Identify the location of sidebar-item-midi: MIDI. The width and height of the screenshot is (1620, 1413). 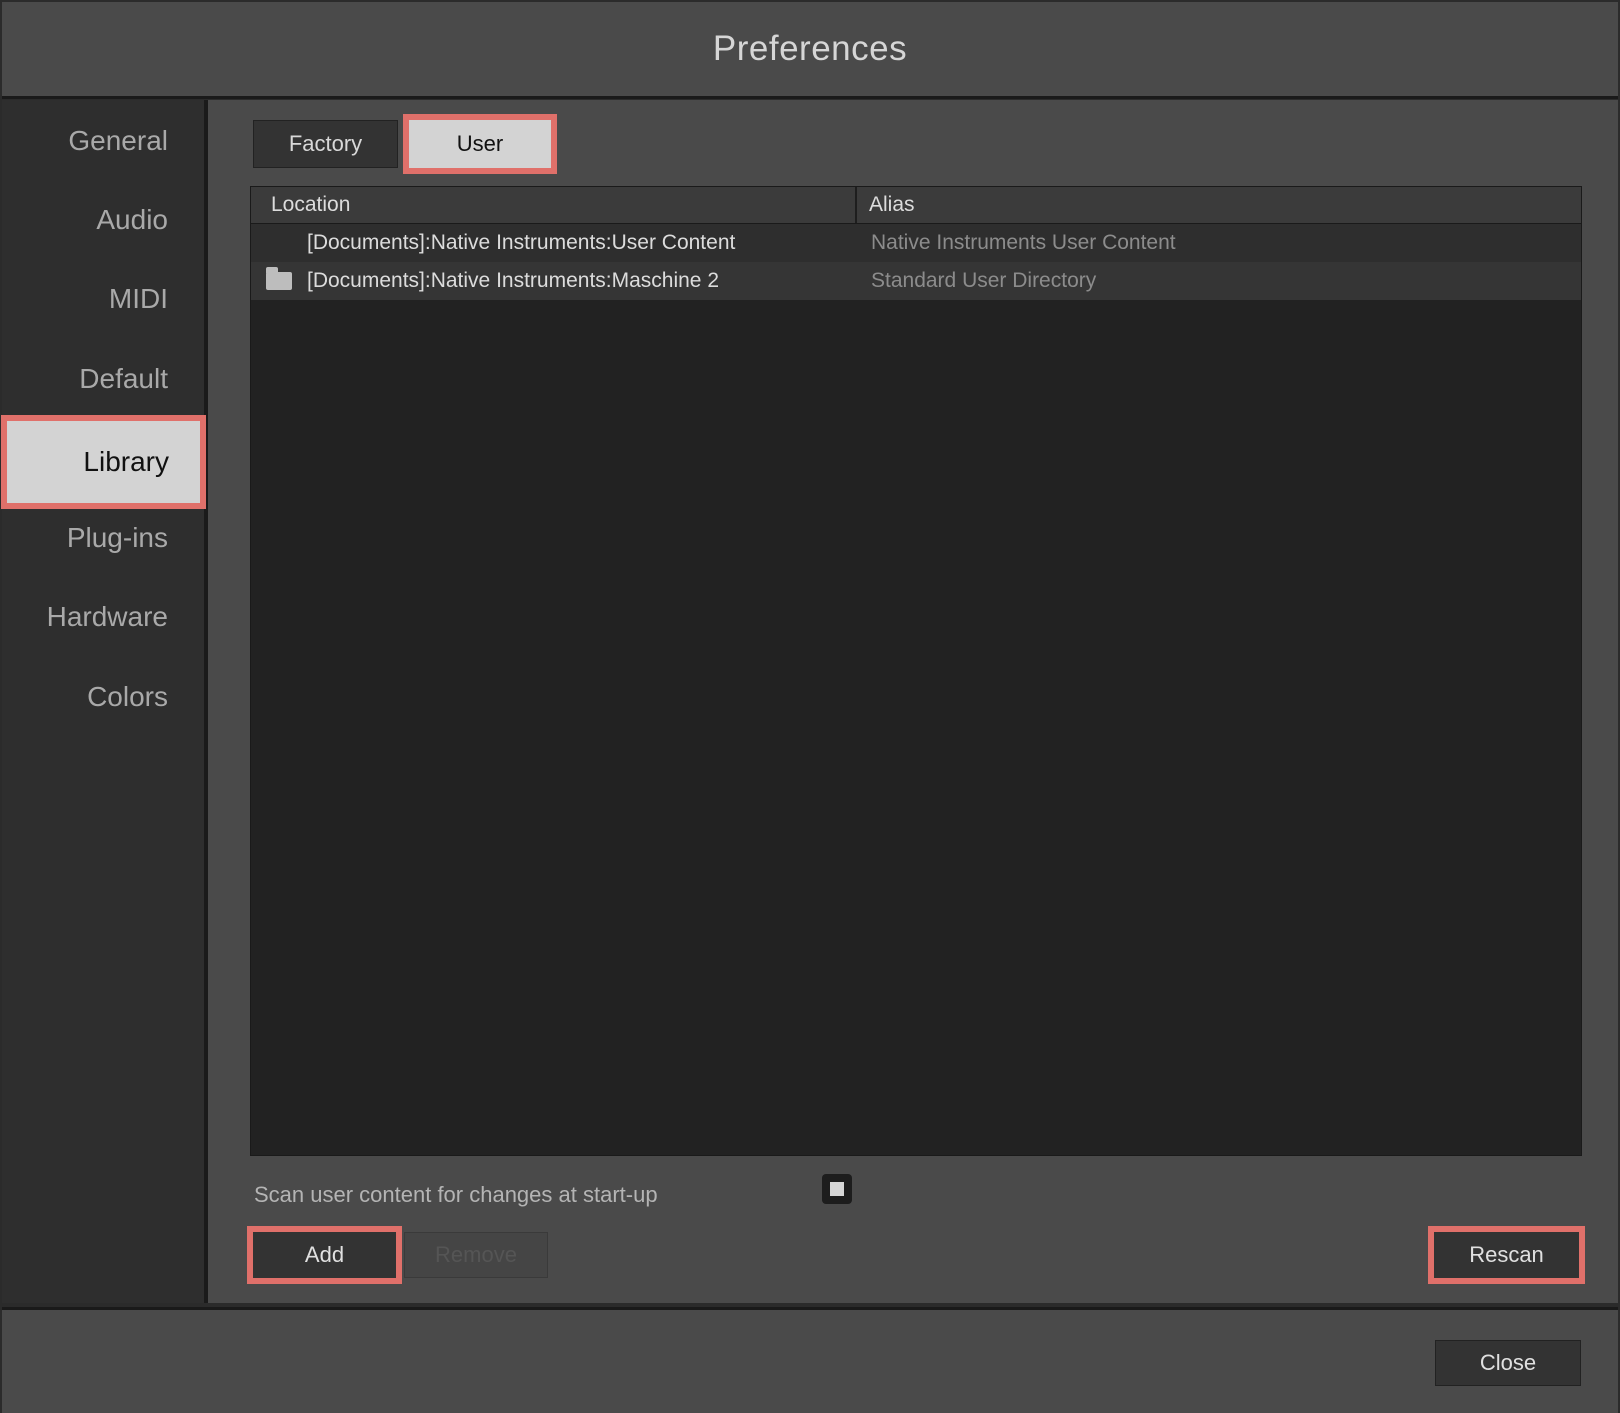
(103, 299).